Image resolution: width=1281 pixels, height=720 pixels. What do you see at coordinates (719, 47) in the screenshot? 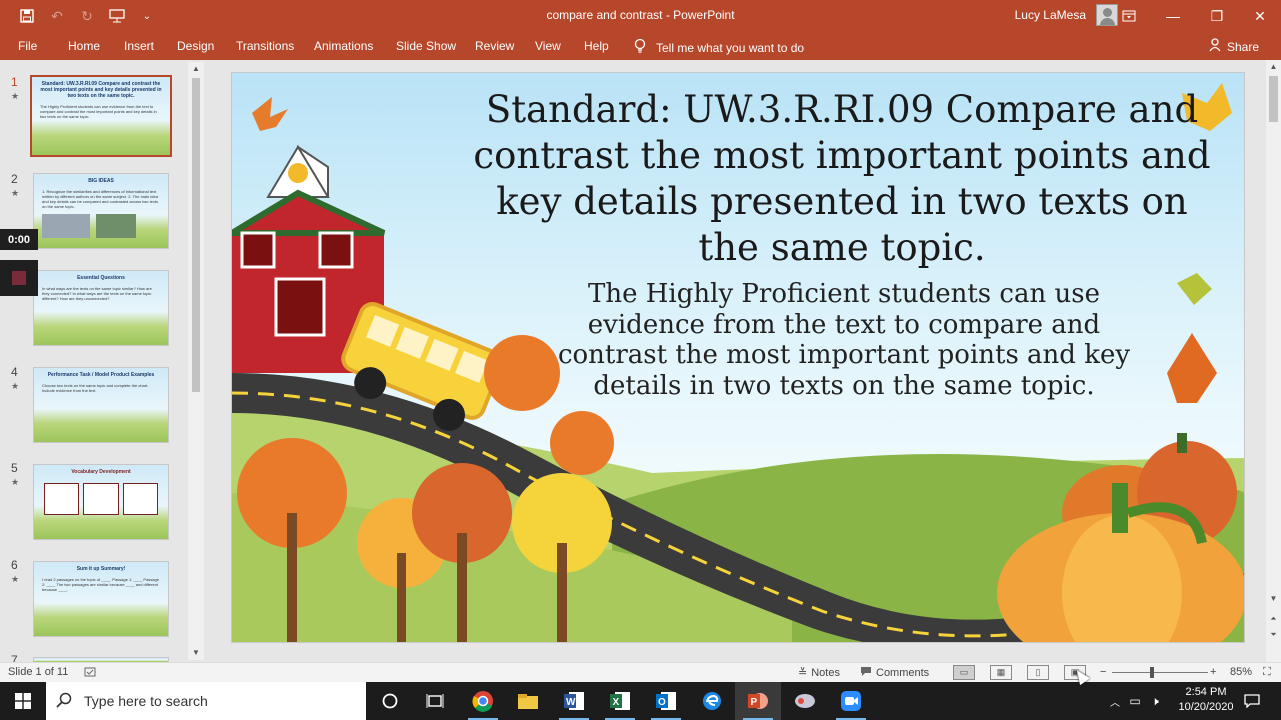
I see `tell-me-search: Tell me what you want to do` at bounding box center [719, 47].